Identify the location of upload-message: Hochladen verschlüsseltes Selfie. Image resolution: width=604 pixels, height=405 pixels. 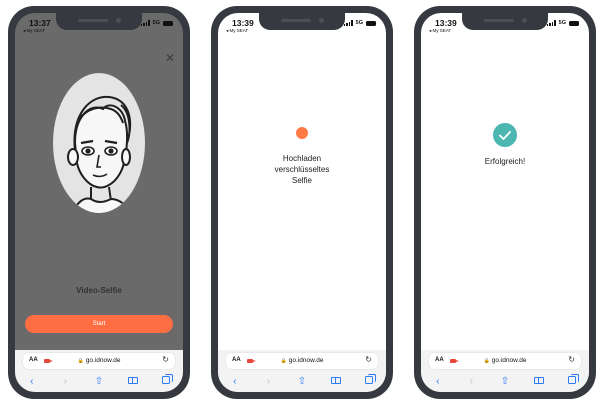
(302, 169).